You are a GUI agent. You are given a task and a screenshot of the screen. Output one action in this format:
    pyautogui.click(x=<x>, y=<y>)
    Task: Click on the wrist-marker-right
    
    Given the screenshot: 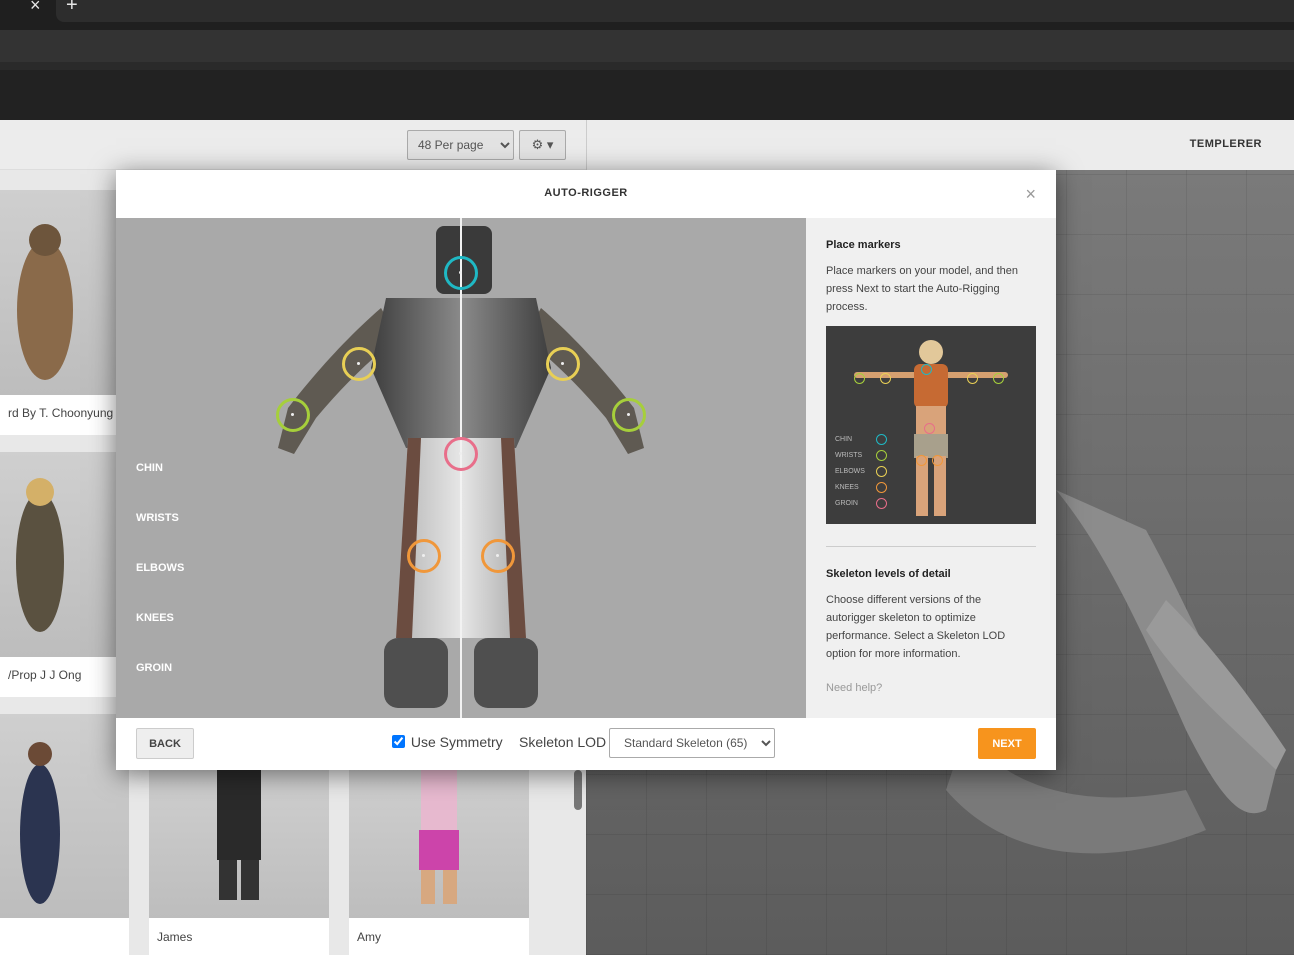 What is the action you would take?
    pyautogui.click(x=293, y=415)
    